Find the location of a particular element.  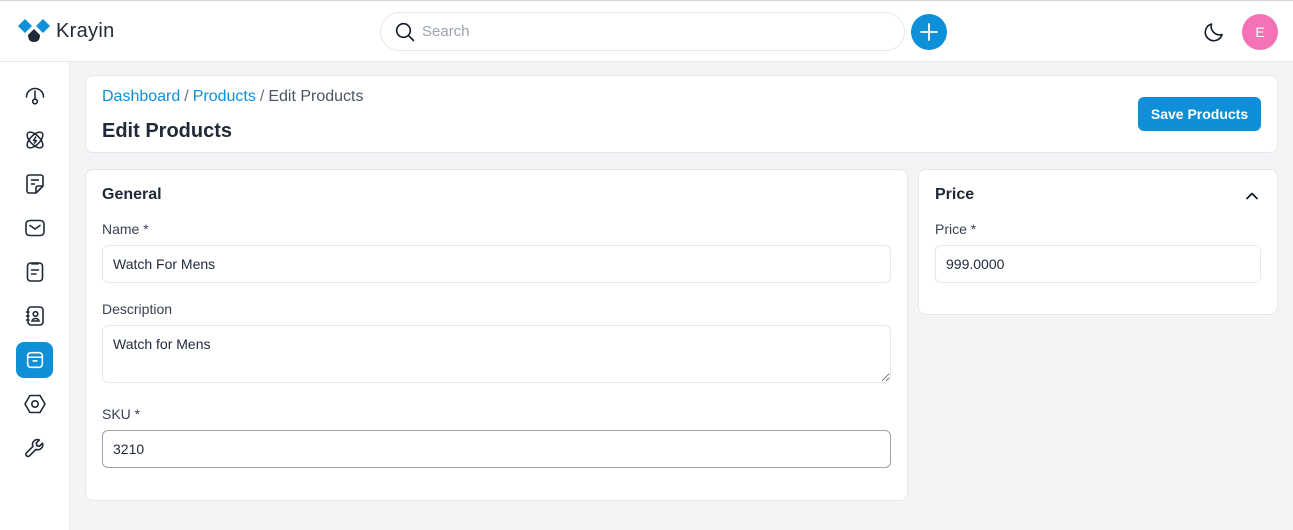

sidebar-item-products is located at coordinates (34, 360).